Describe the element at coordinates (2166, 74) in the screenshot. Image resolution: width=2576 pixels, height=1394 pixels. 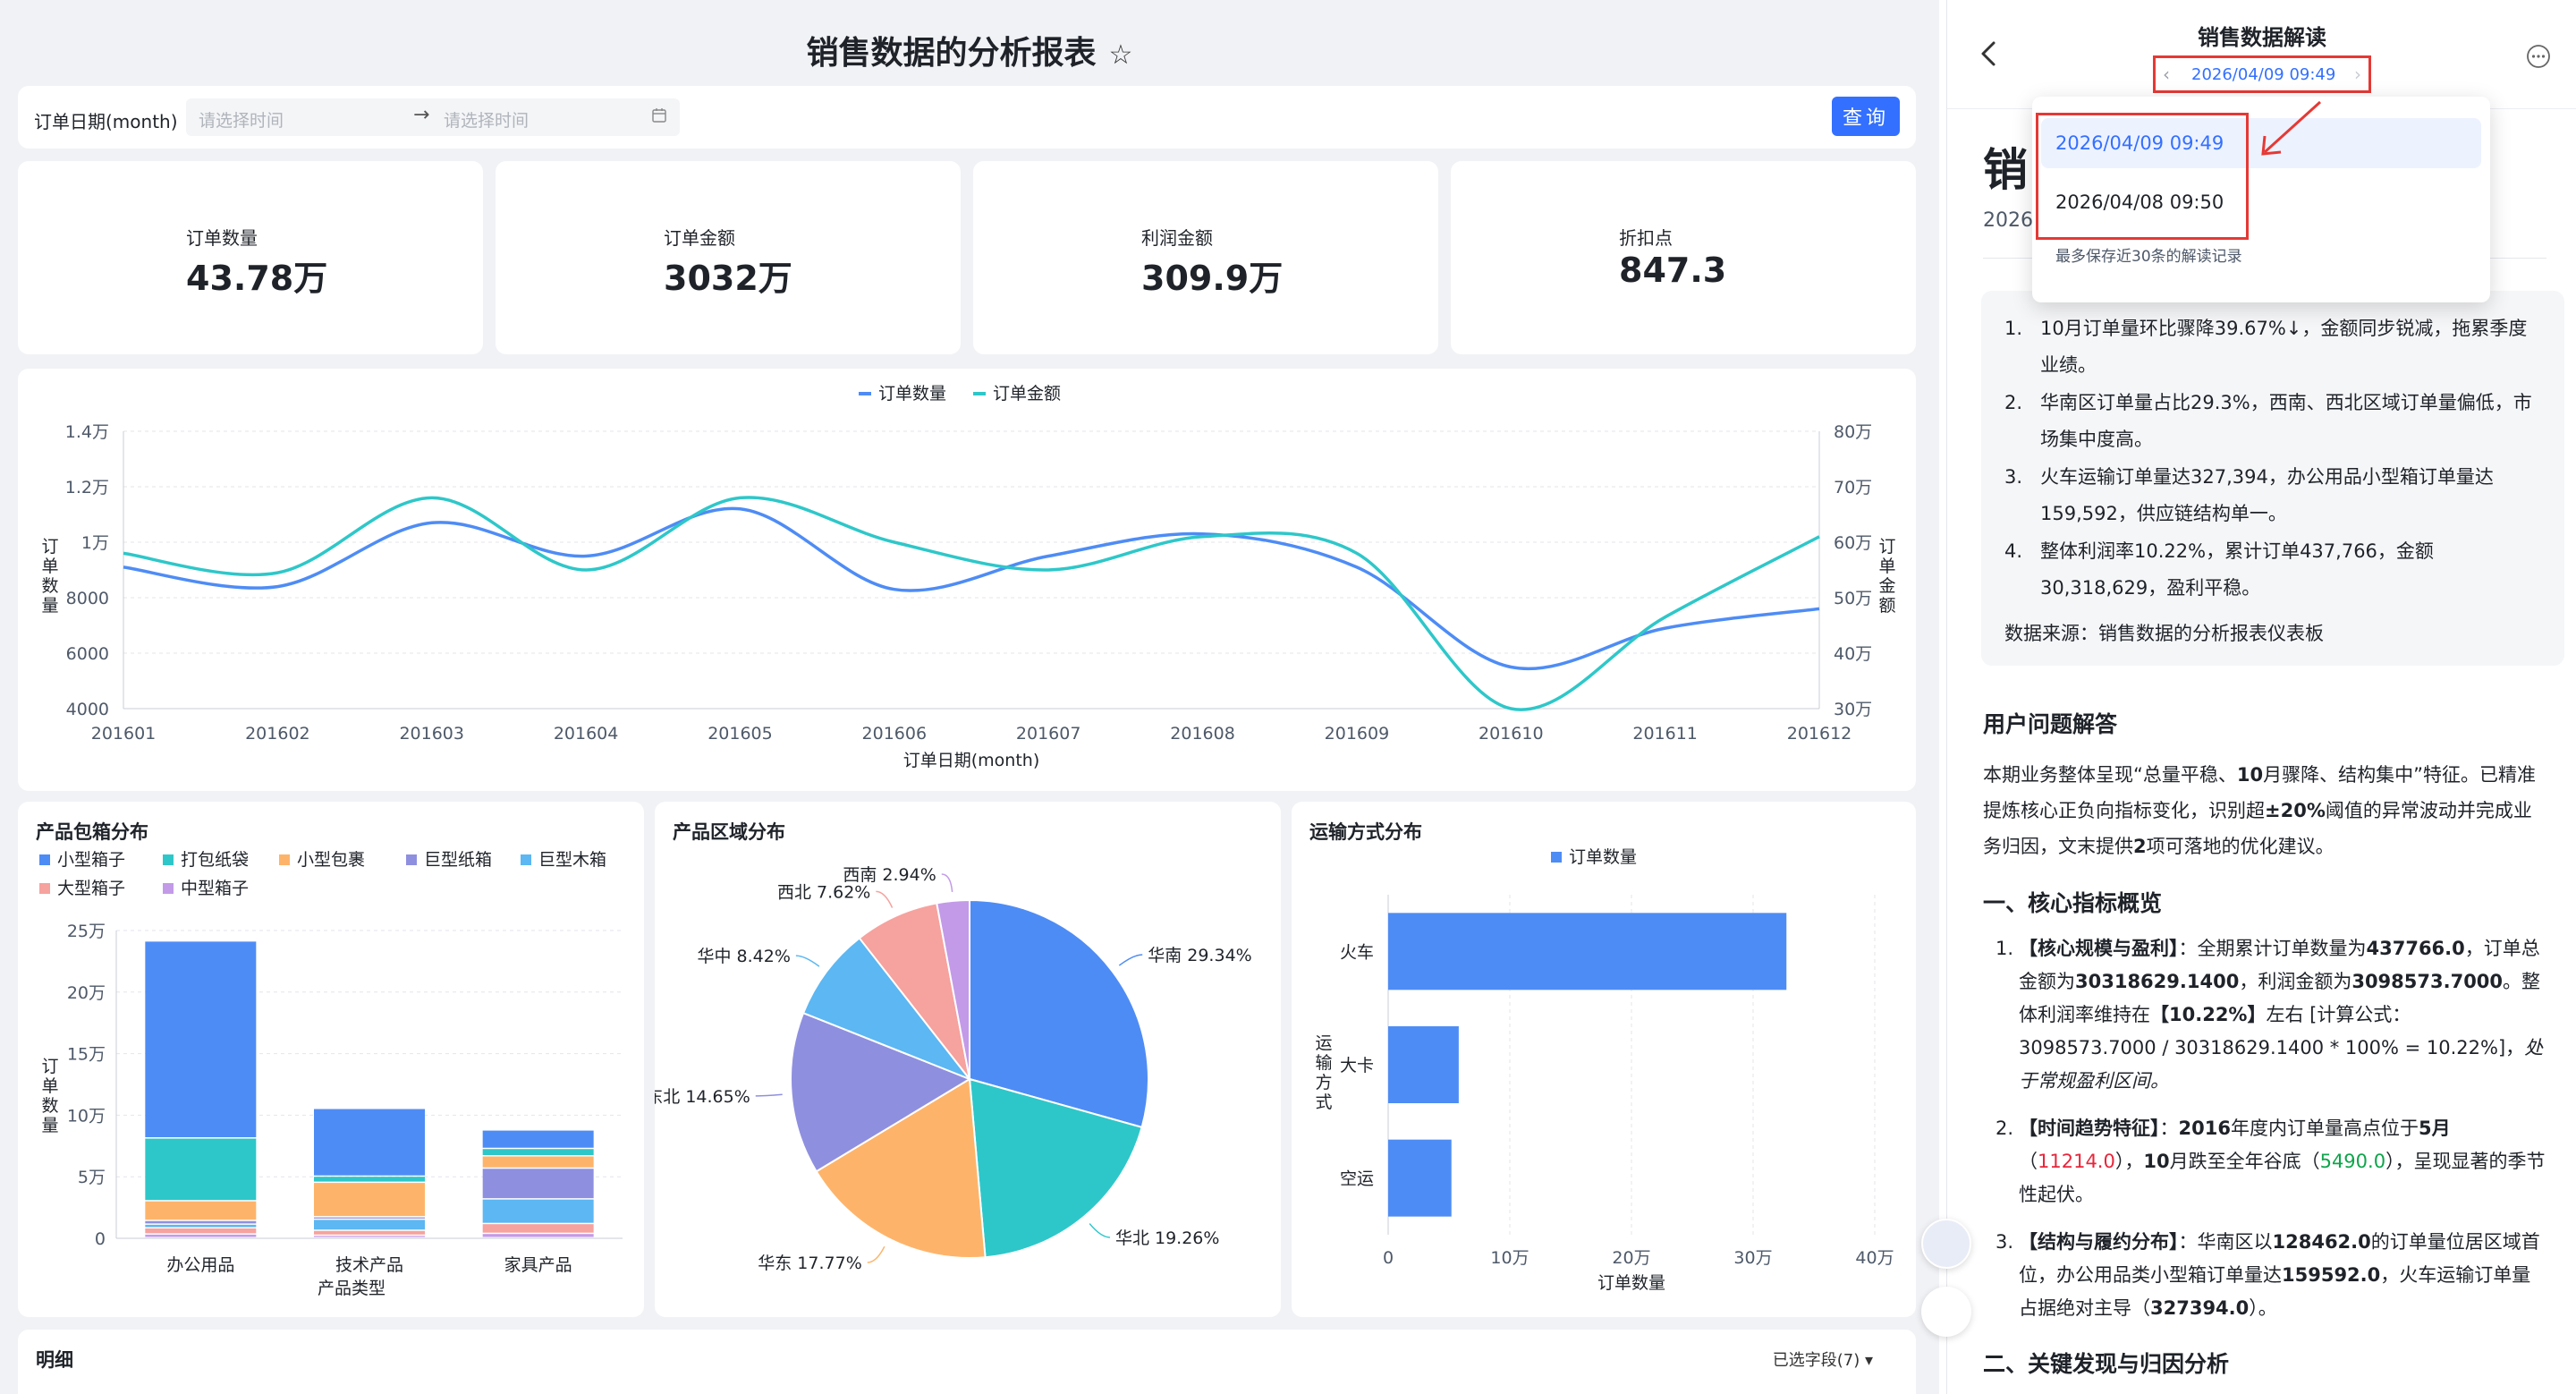
I see `chevron-left-icon: ‹` at that location.